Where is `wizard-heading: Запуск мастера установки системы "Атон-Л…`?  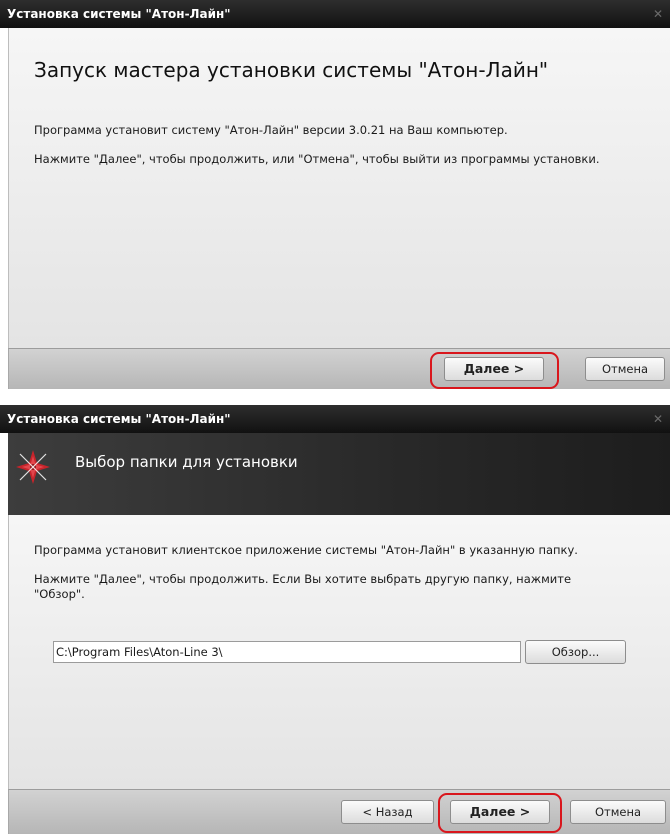 wizard-heading: Запуск мастера установки системы "Атон-Л… is located at coordinates (291, 70).